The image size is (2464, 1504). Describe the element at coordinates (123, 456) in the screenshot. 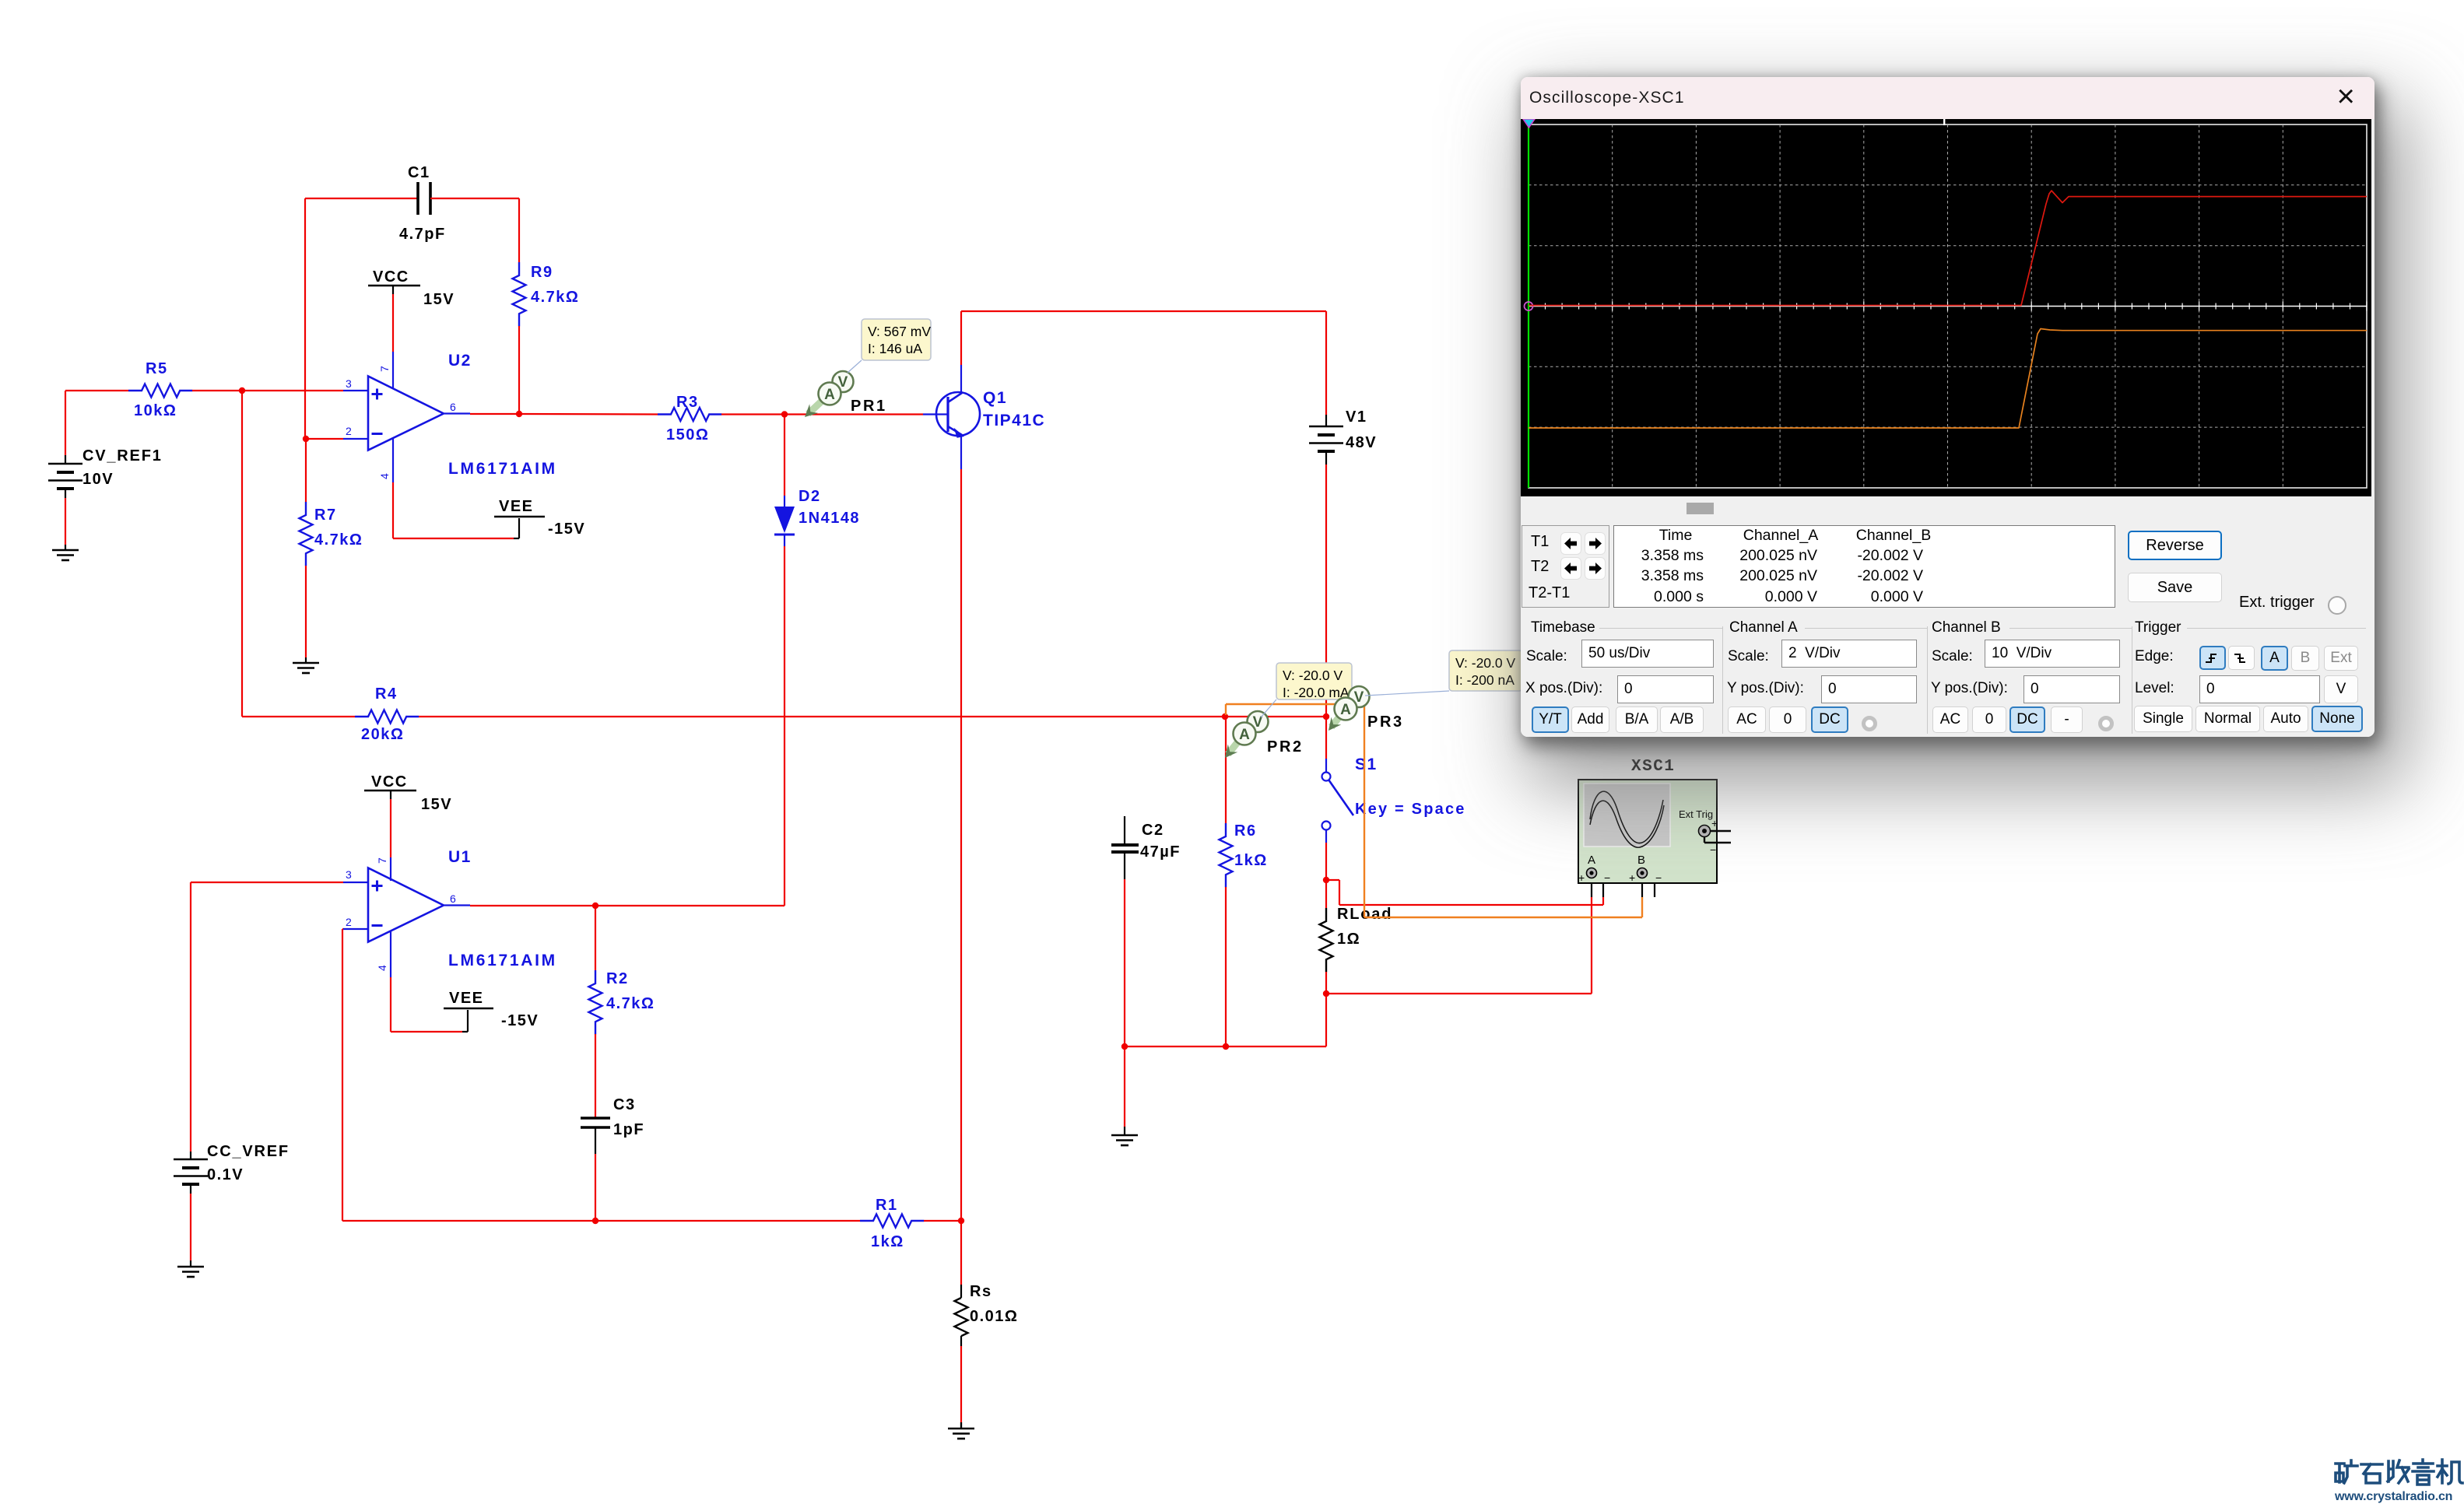

I see `svg-text: CV_REF1` at that location.